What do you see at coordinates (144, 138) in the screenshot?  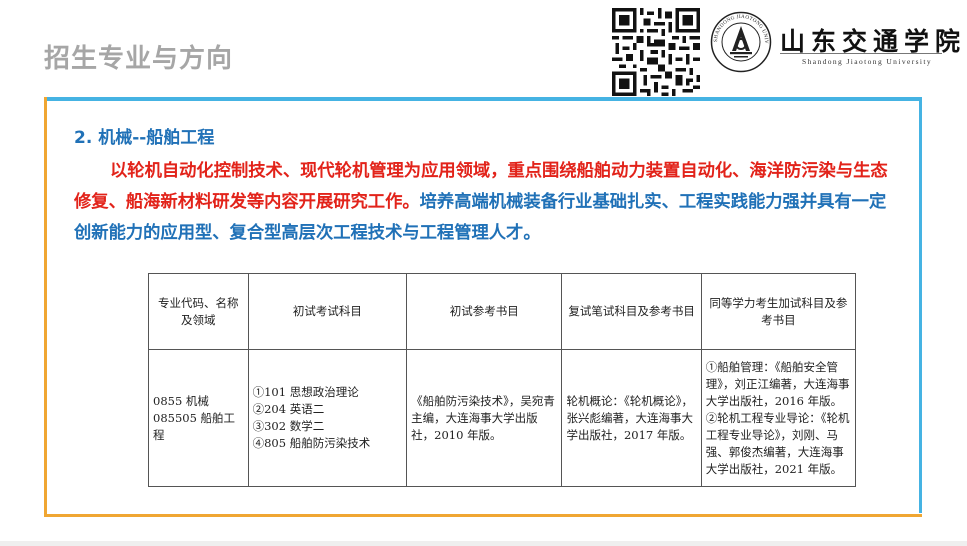 I see `section-heading: 2. 机械--船舶工程` at bounding box center [144, 138].